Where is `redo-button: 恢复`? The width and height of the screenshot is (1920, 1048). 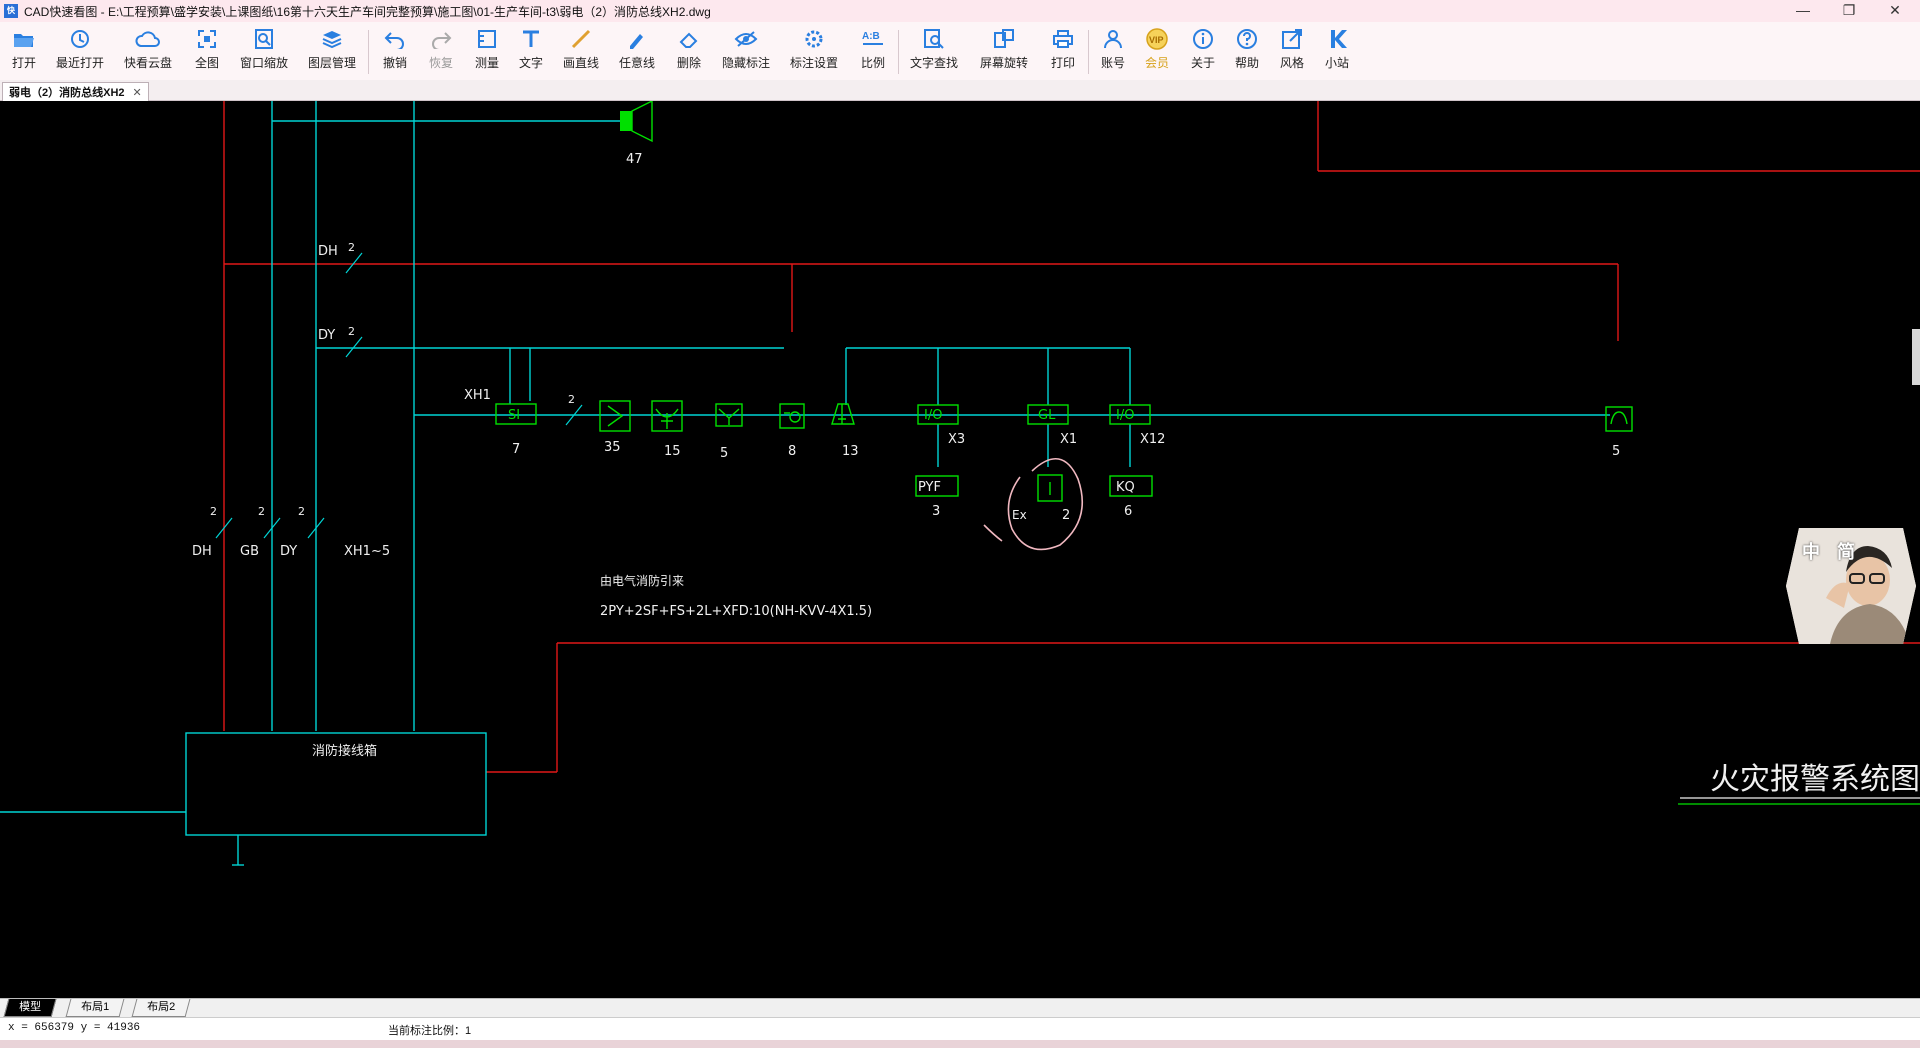 redo-button: 恢复 is located at coordinates (441, 51).